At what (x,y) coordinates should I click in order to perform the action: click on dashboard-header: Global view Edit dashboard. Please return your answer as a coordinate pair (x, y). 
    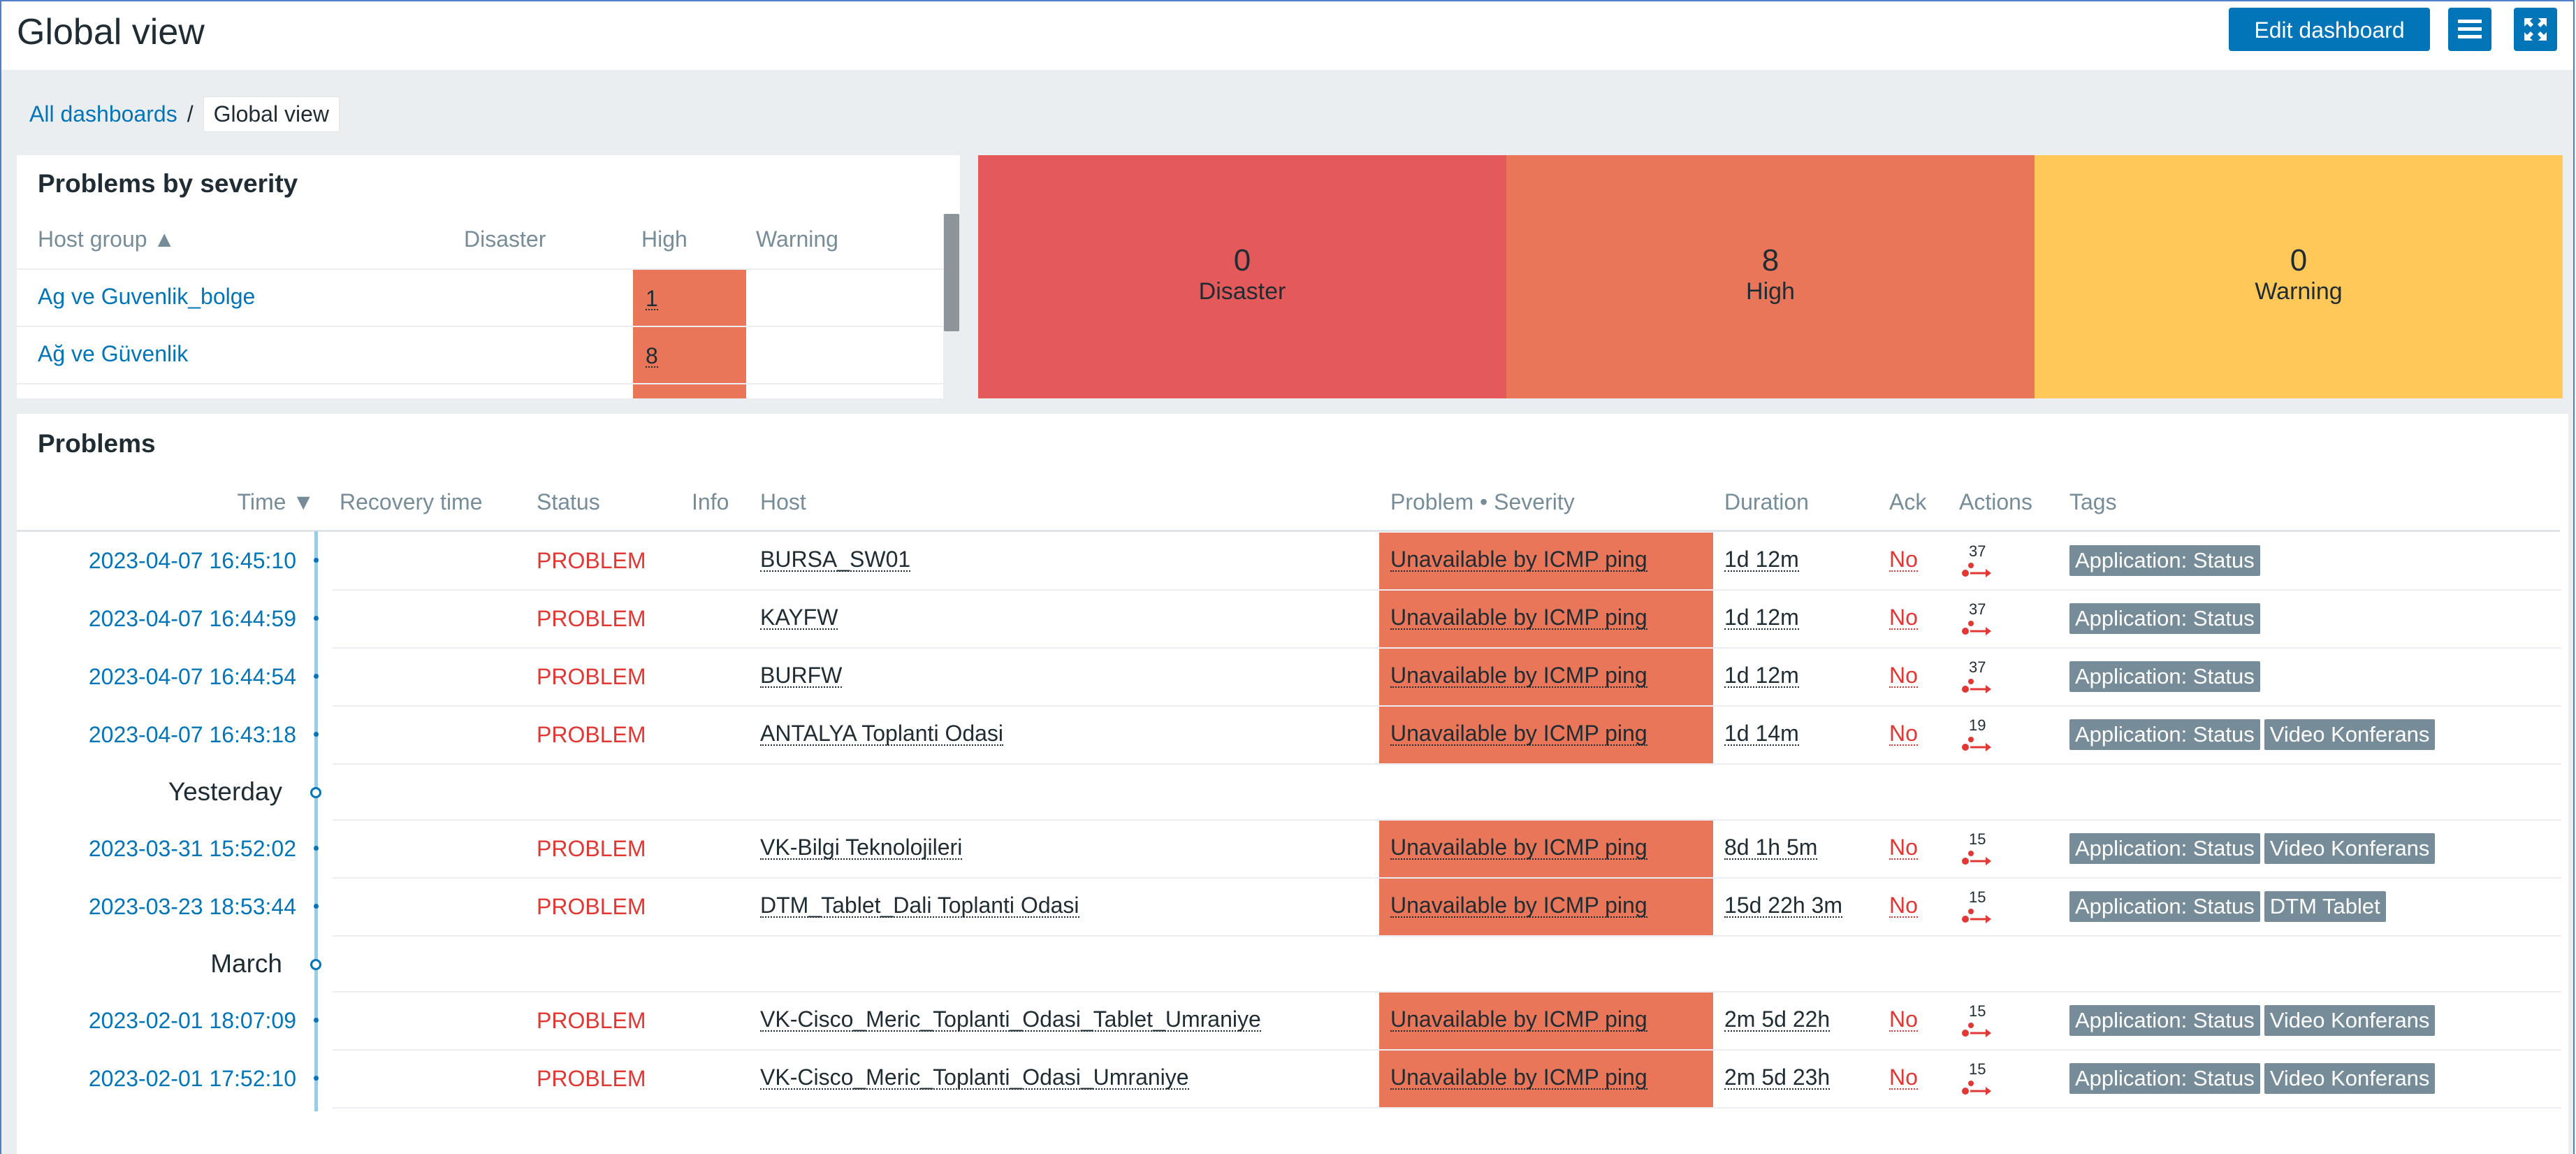
    Looking at the image, I should click on (1288, 35).